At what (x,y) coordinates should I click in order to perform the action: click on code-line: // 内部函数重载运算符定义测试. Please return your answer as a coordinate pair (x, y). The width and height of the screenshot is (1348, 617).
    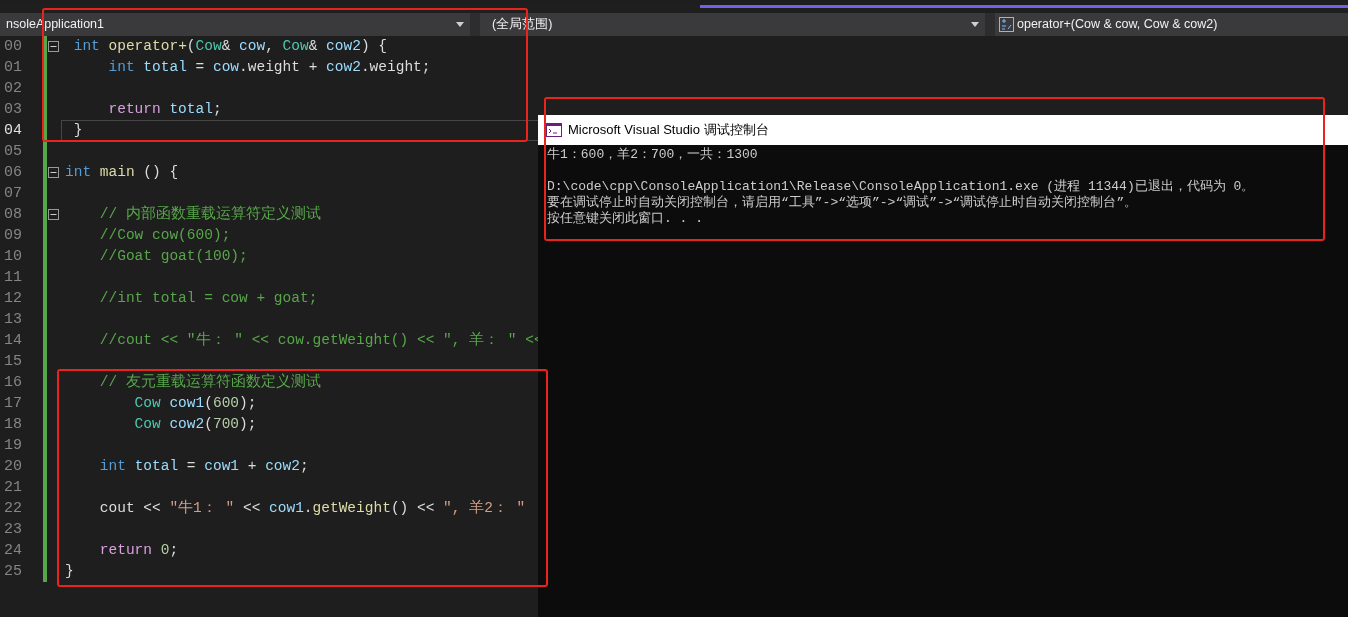
    Looking at the image, I should click on (210, 214).